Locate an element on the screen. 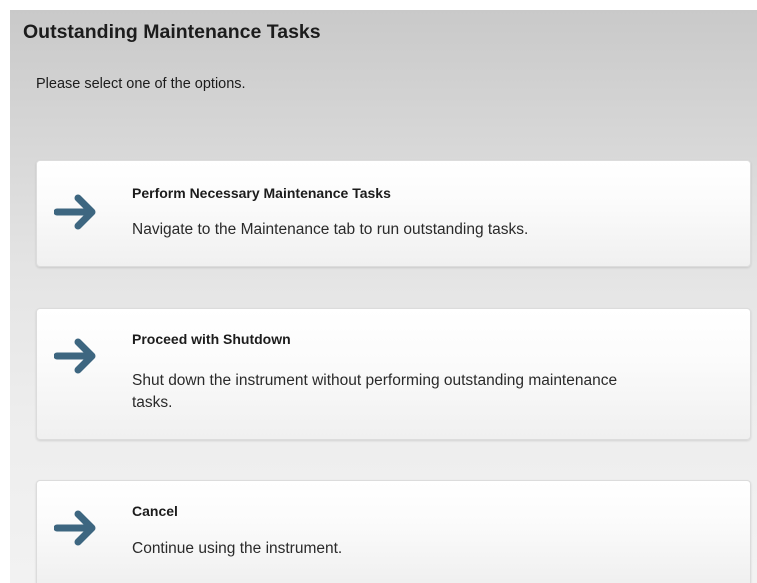 The height and width of the screenshot is (583, 757). option-label: Cancel is located at coordinates (155, 511).